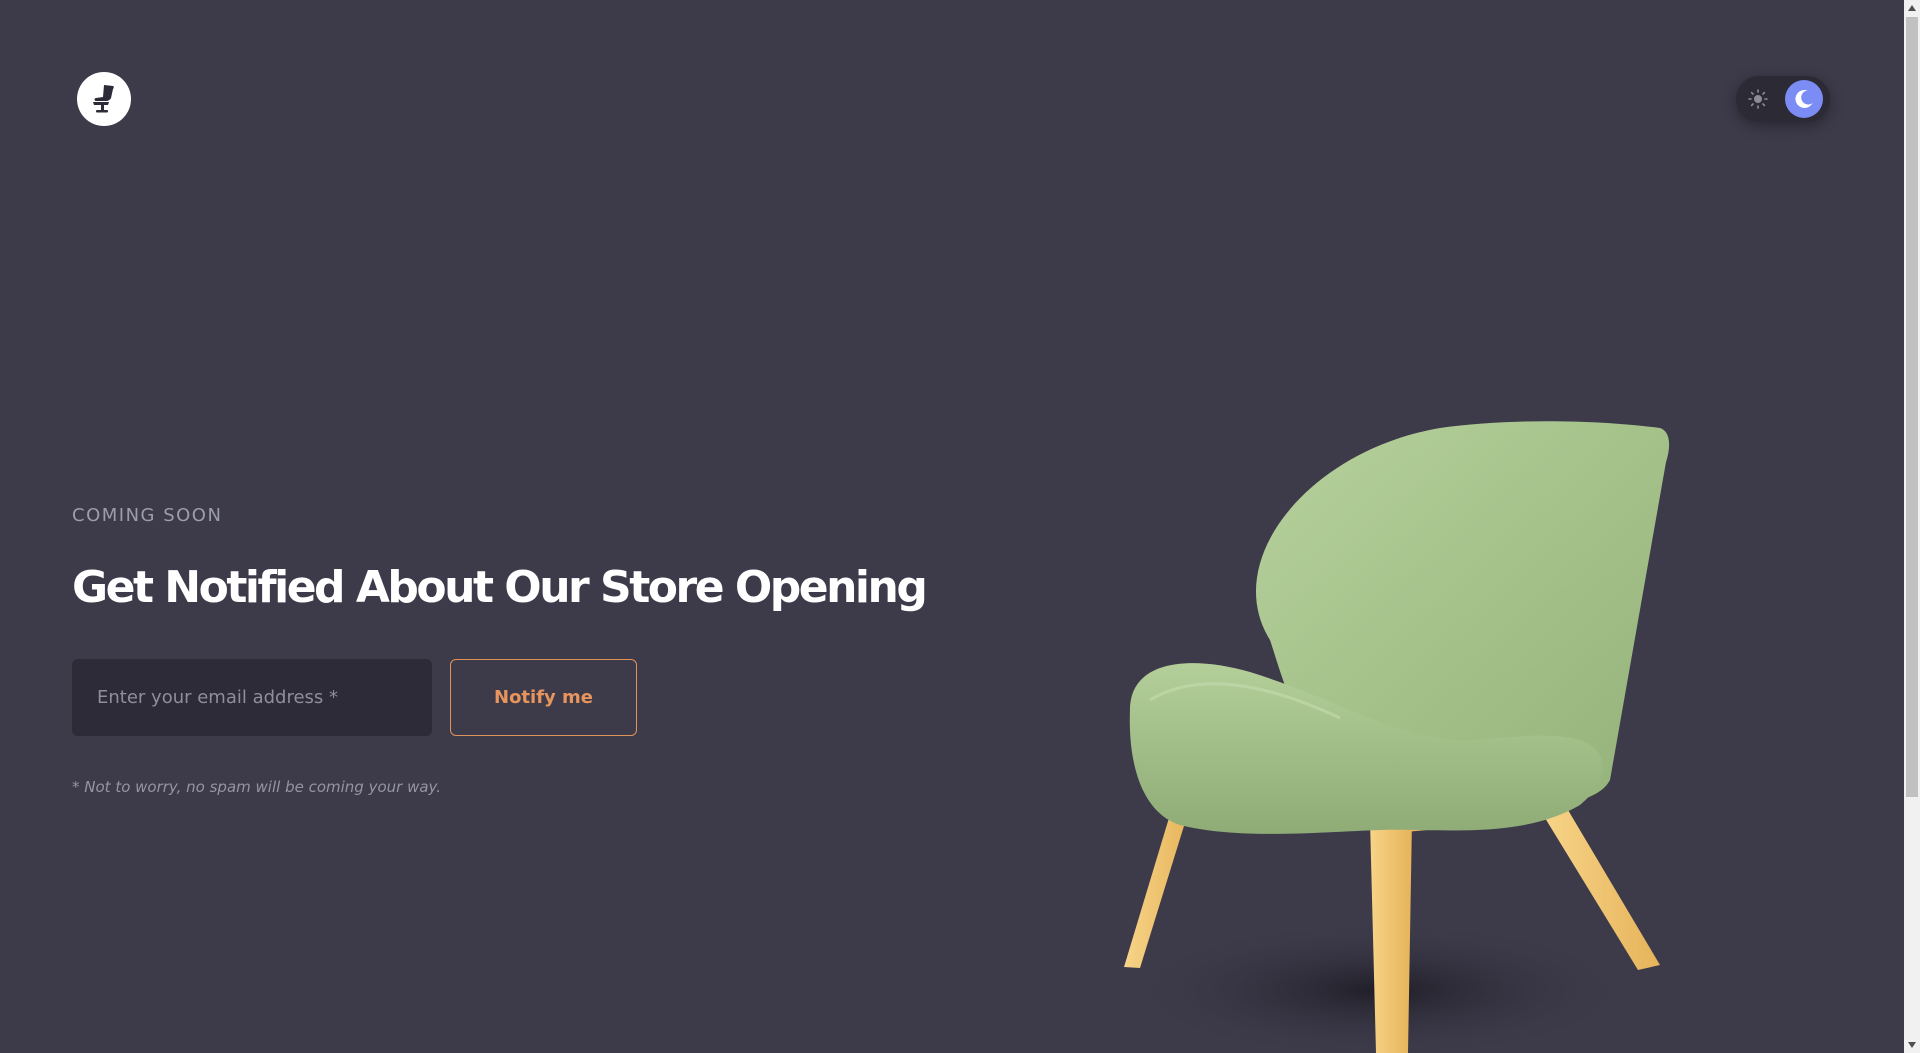 This screenshot has width=1920, height=1053. Describe the element at coordinates (252, 697) in the screenshot. I see `email-field` at that location.